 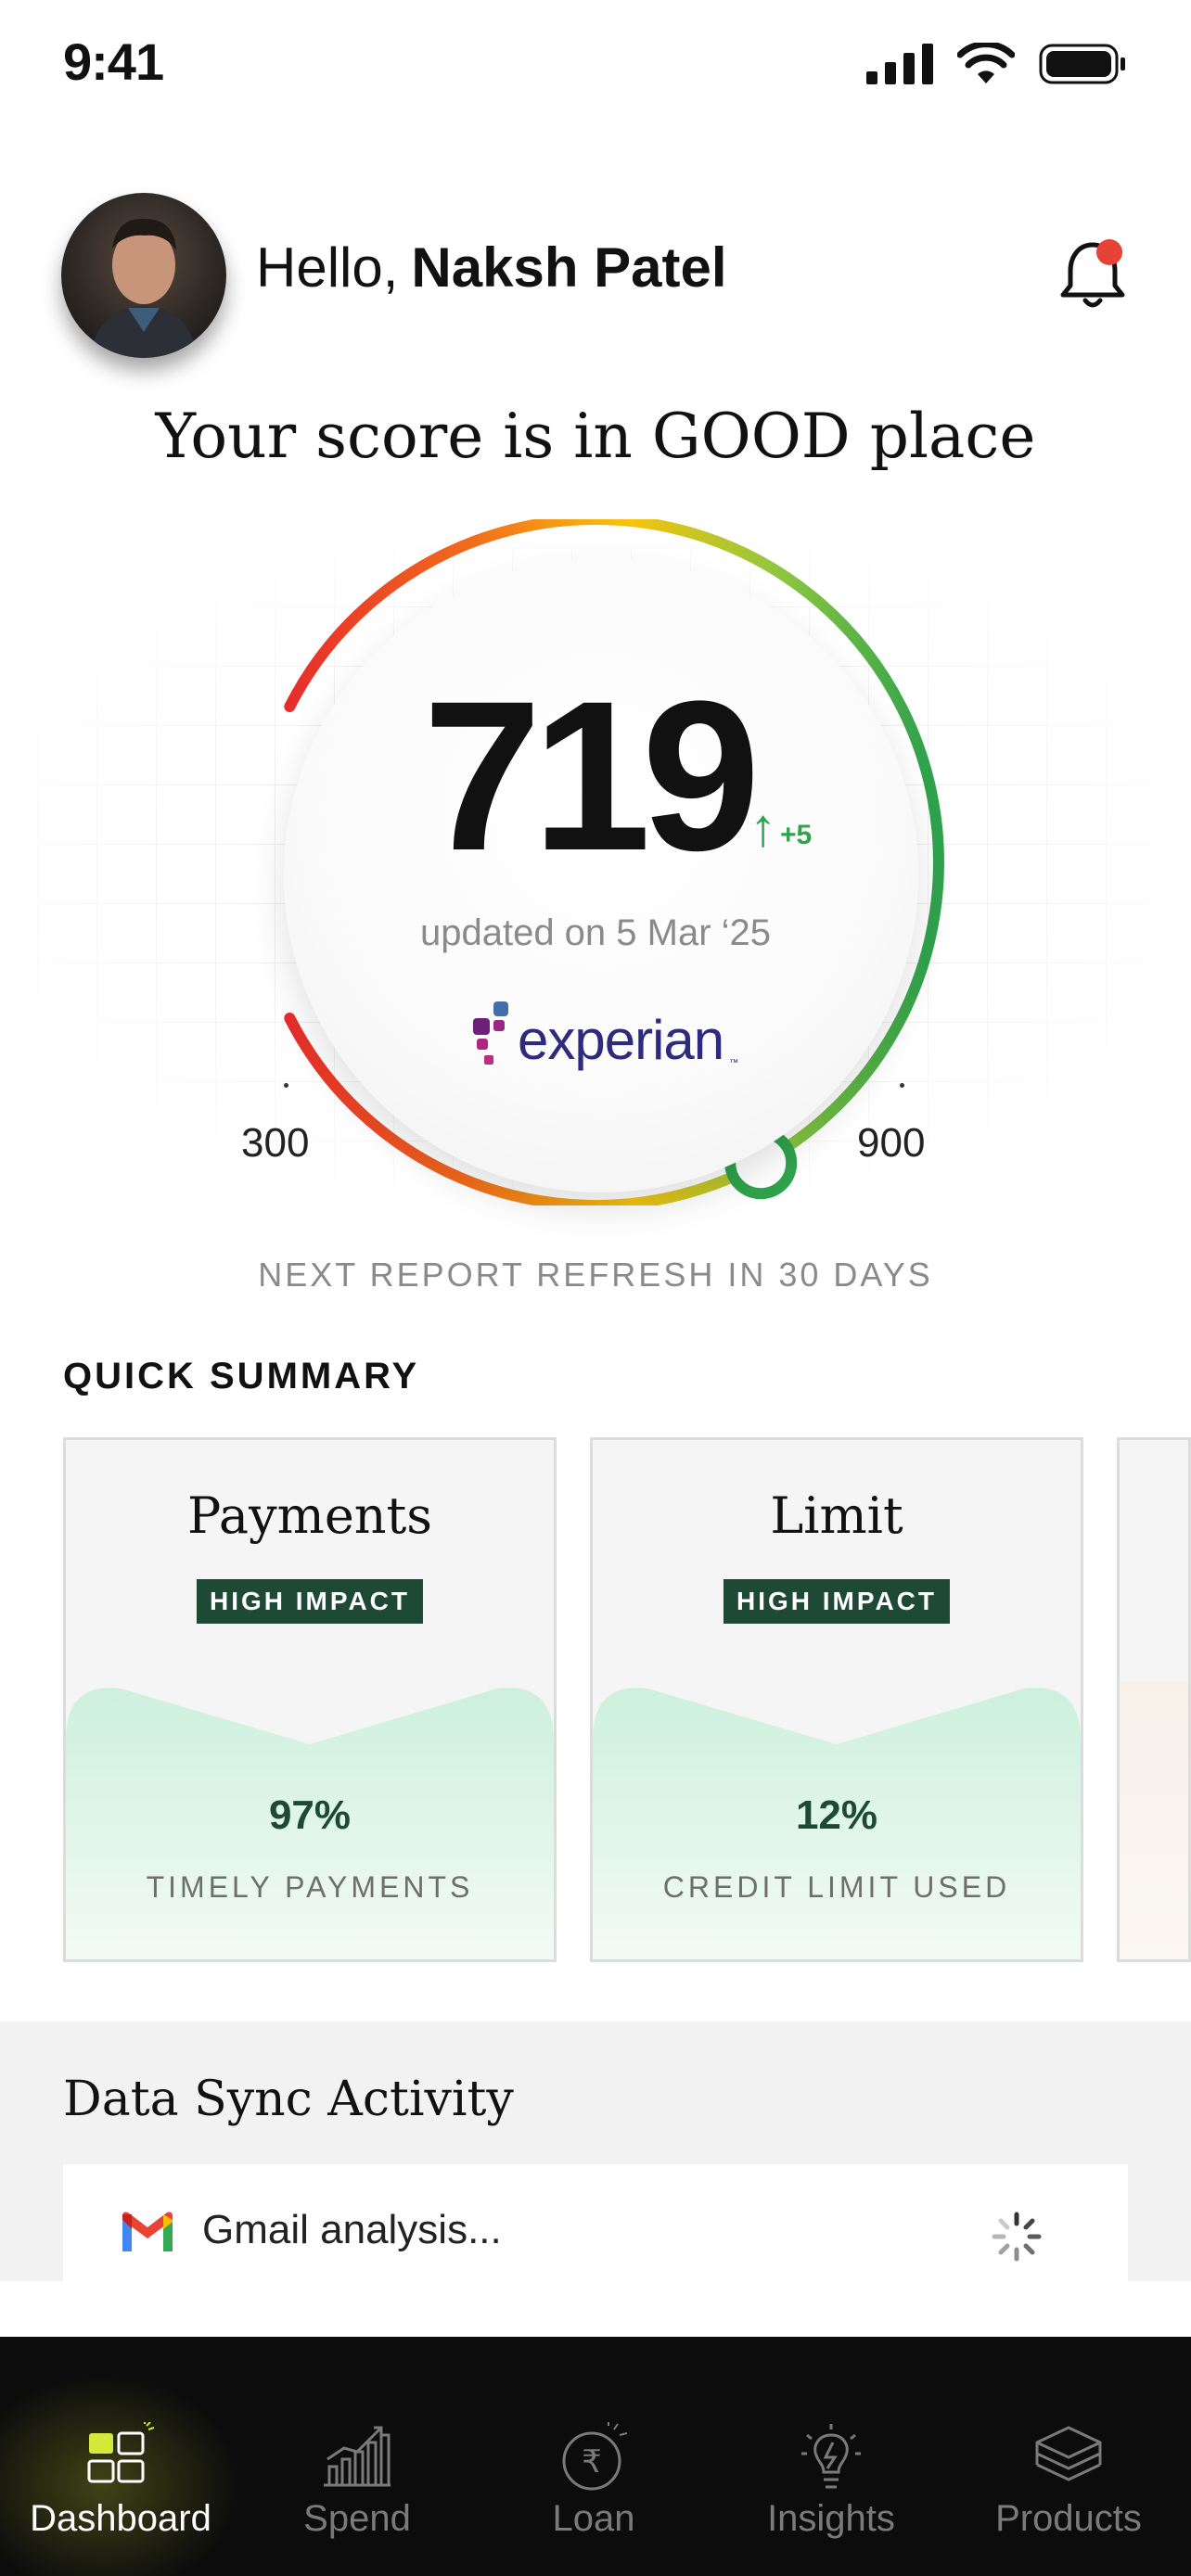 I want to click on greeting: Hello, Naksh Patel, so click(x=491, y=268).